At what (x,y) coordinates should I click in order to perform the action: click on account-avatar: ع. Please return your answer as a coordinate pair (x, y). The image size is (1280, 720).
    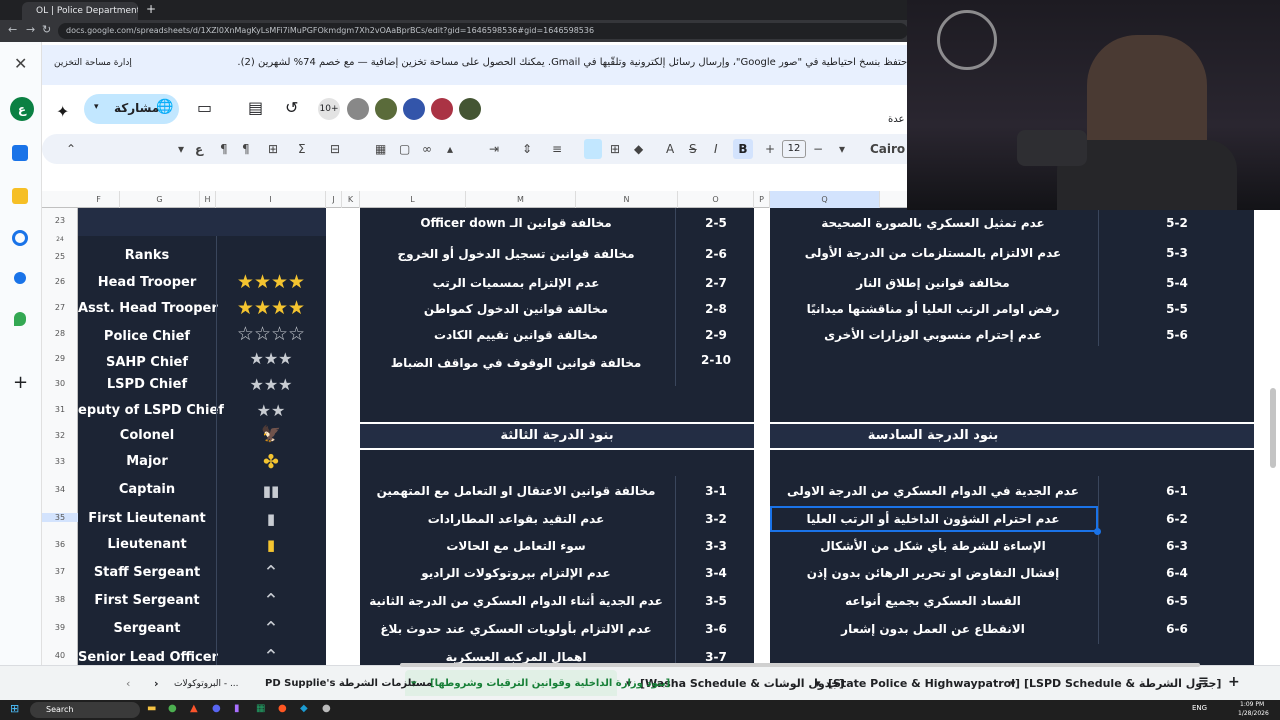
    Looking at the image, I should click on (22, 109).